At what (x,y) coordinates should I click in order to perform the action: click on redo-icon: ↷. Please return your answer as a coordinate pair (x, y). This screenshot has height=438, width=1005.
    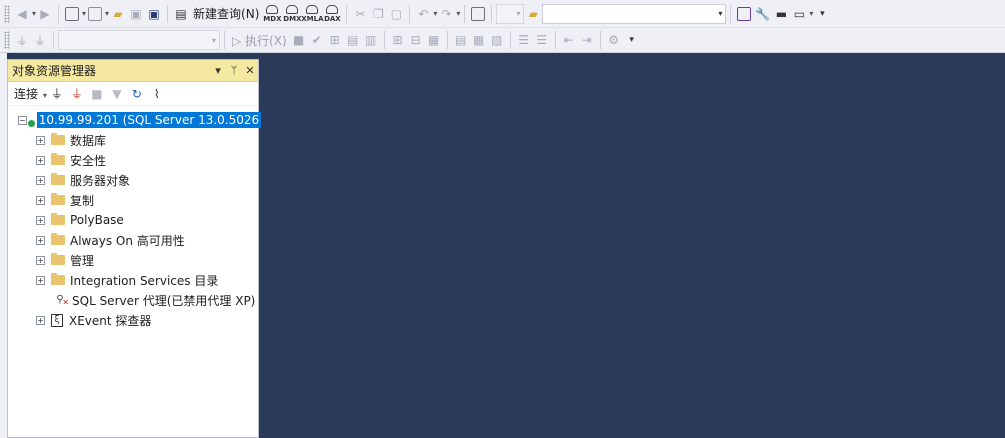
    Looking at the image, I should click on (446, 14).